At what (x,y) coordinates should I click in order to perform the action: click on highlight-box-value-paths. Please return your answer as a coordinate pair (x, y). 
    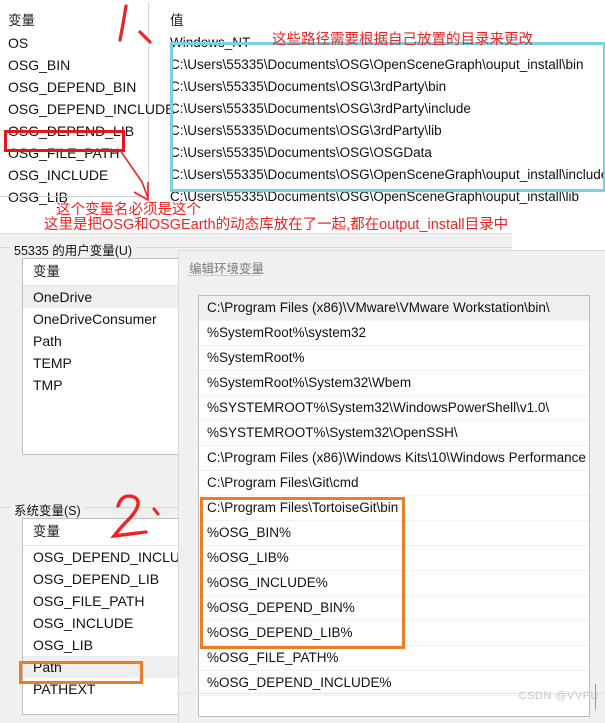
    Looking at the image, I should click on (387, 117).